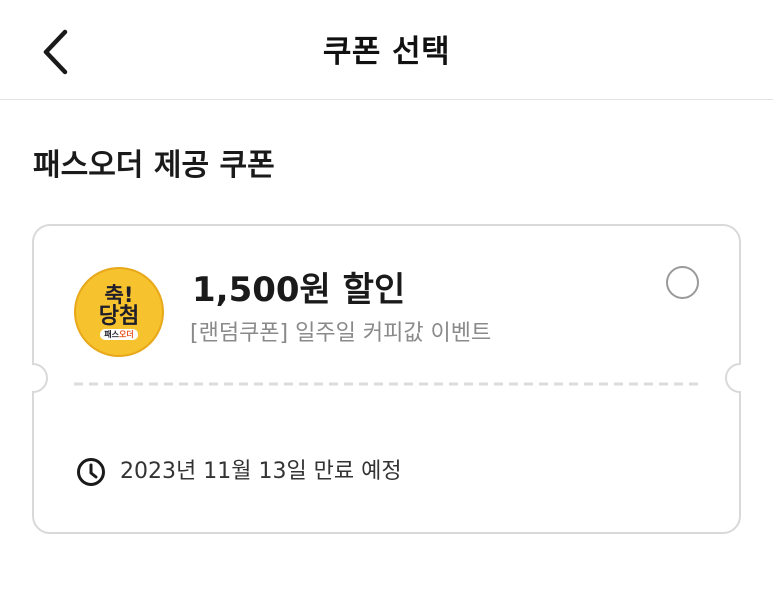 Image resolution: width=773 pixels, height=610 pixels. I want to click on badge-brand: 패스오더, so click(119, 334).